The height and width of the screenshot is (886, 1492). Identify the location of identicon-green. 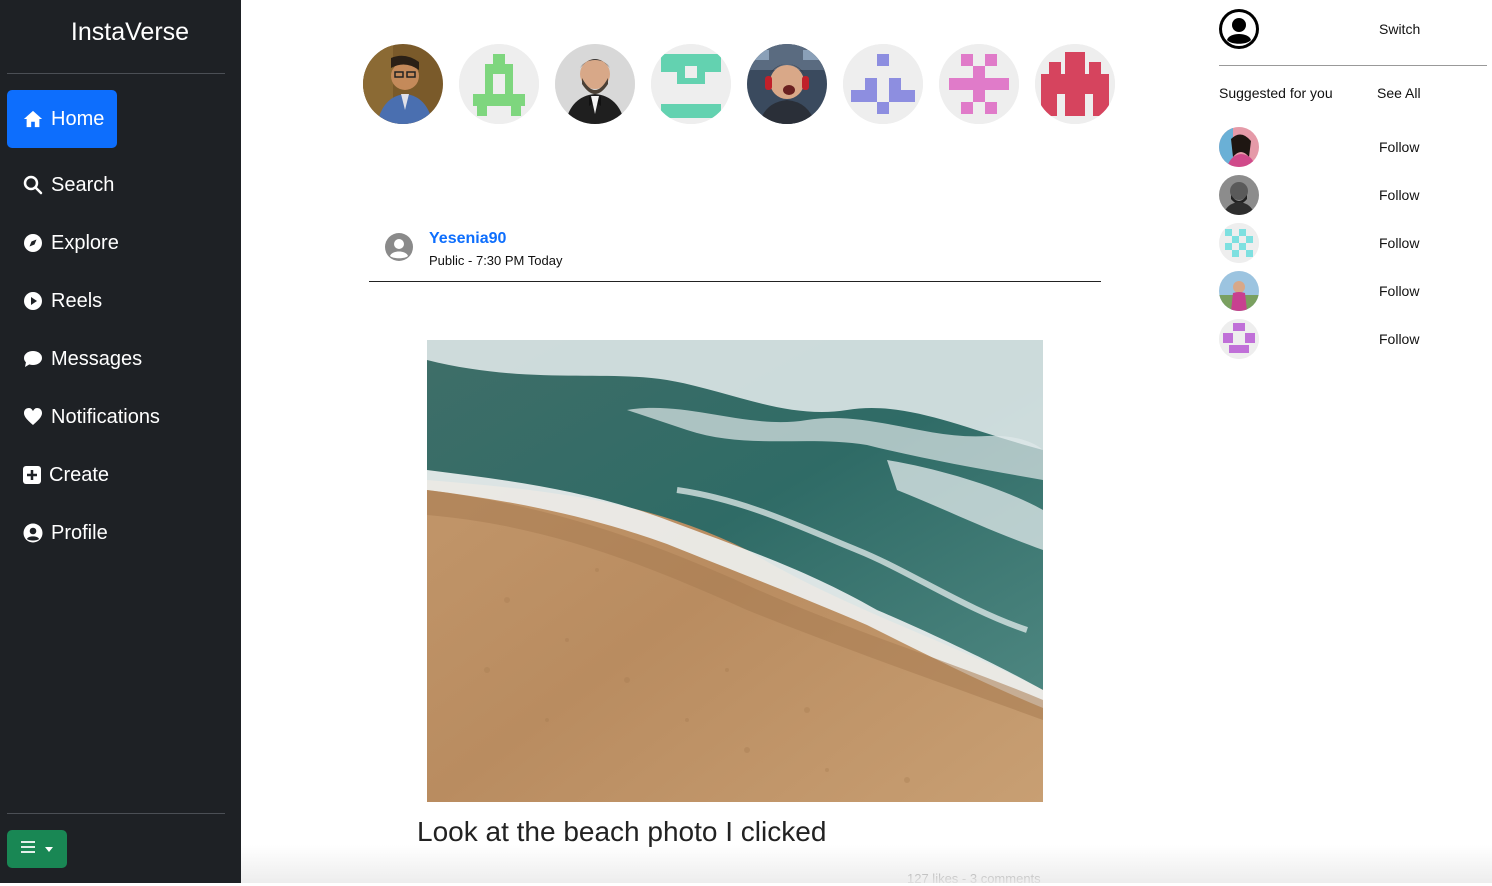
(499, 84).